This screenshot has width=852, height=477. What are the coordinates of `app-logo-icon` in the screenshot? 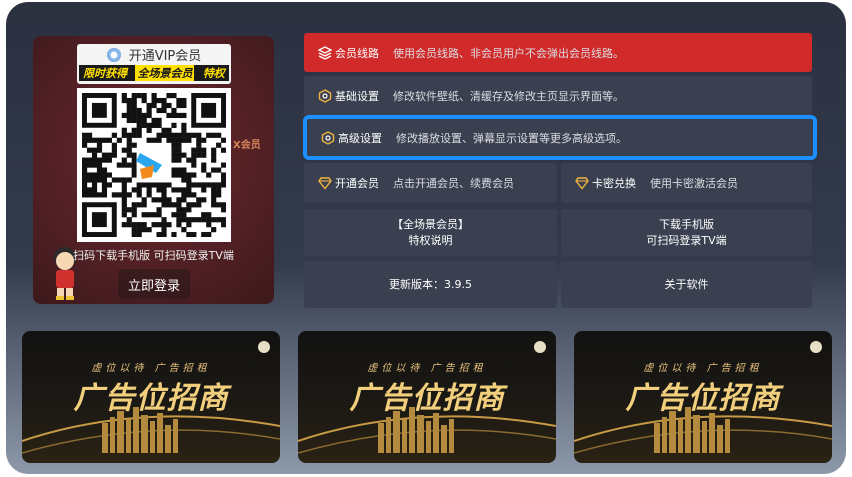 It's located at (113, 54).